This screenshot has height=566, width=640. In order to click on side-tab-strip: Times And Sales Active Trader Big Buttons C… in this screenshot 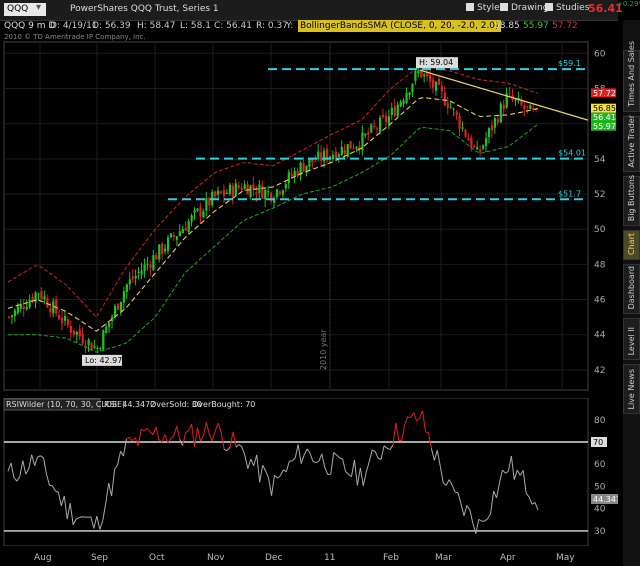, I will do `click(631, 293)`.